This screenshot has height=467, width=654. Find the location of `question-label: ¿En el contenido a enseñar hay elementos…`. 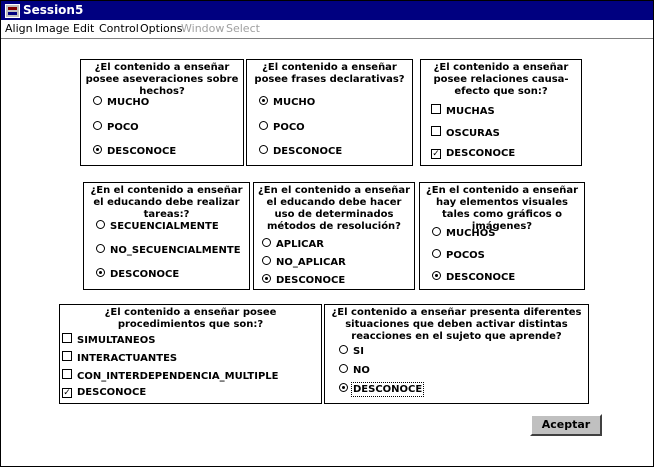

question-label: ¿En el contenido a enseñar hay elementos… is located at coordinates (502, 208).